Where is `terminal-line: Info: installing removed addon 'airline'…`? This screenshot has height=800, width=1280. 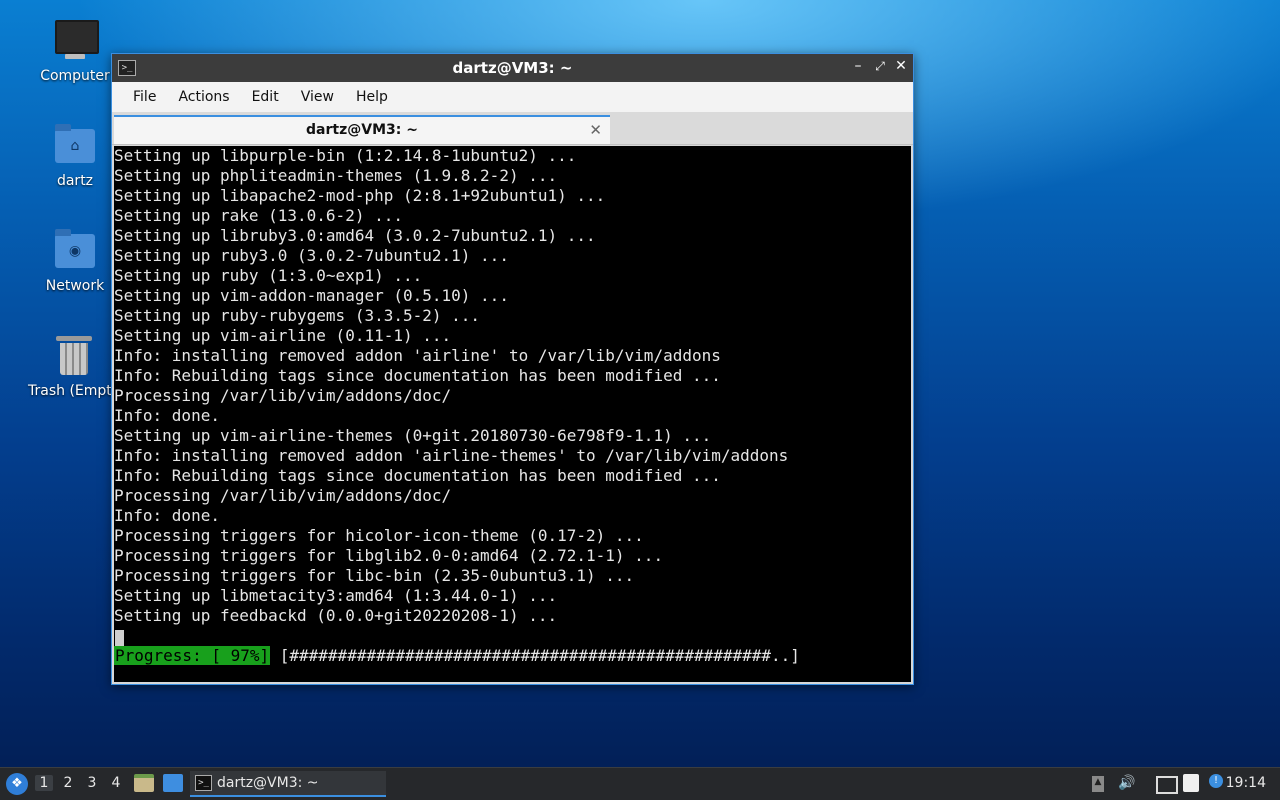
terminal-line: Info: installing removed addon 'airline'… is located at coordinates (417, 355).